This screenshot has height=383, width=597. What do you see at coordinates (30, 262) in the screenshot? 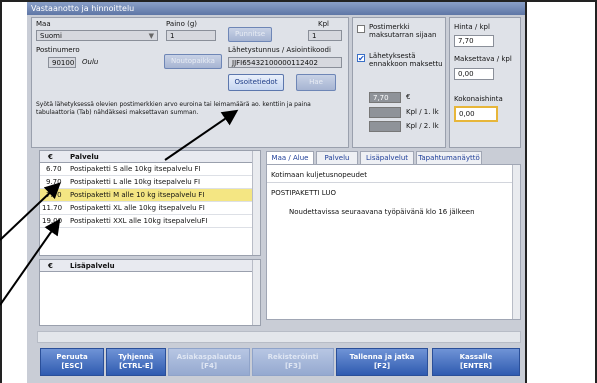
I see `arrow-to-service-list` at bounding box center [30, 262].